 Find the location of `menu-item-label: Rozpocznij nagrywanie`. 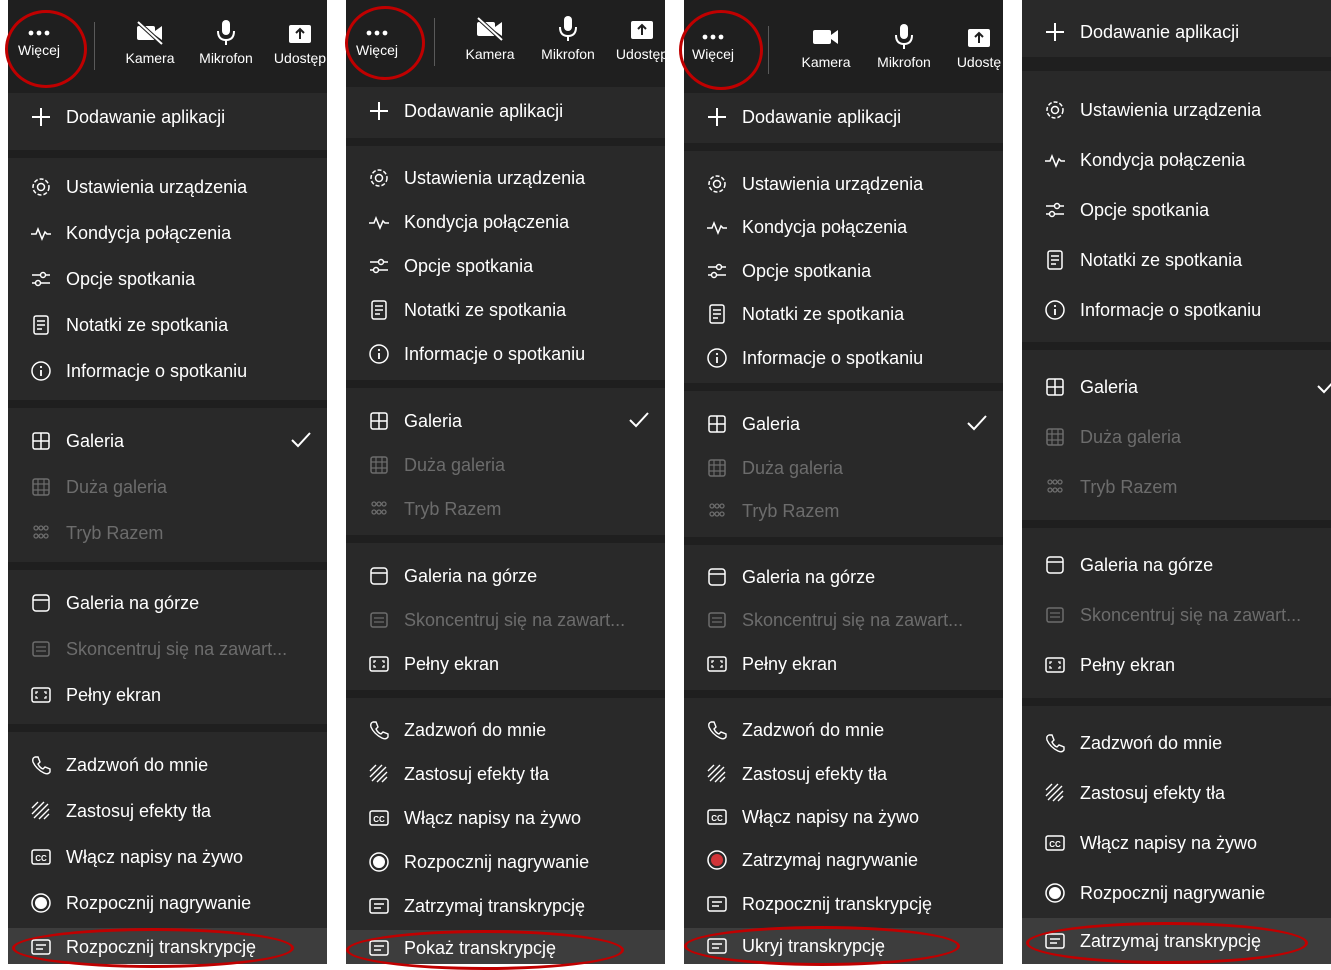

menu-item-label: Rozpocznij nagrywanie is located at coordinates (1173, 892).